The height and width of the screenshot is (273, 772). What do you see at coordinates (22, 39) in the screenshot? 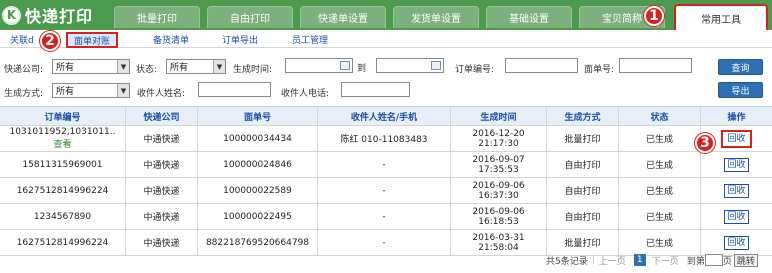
I see `subtab-link: 关联d` at bounding box center [22, 39].